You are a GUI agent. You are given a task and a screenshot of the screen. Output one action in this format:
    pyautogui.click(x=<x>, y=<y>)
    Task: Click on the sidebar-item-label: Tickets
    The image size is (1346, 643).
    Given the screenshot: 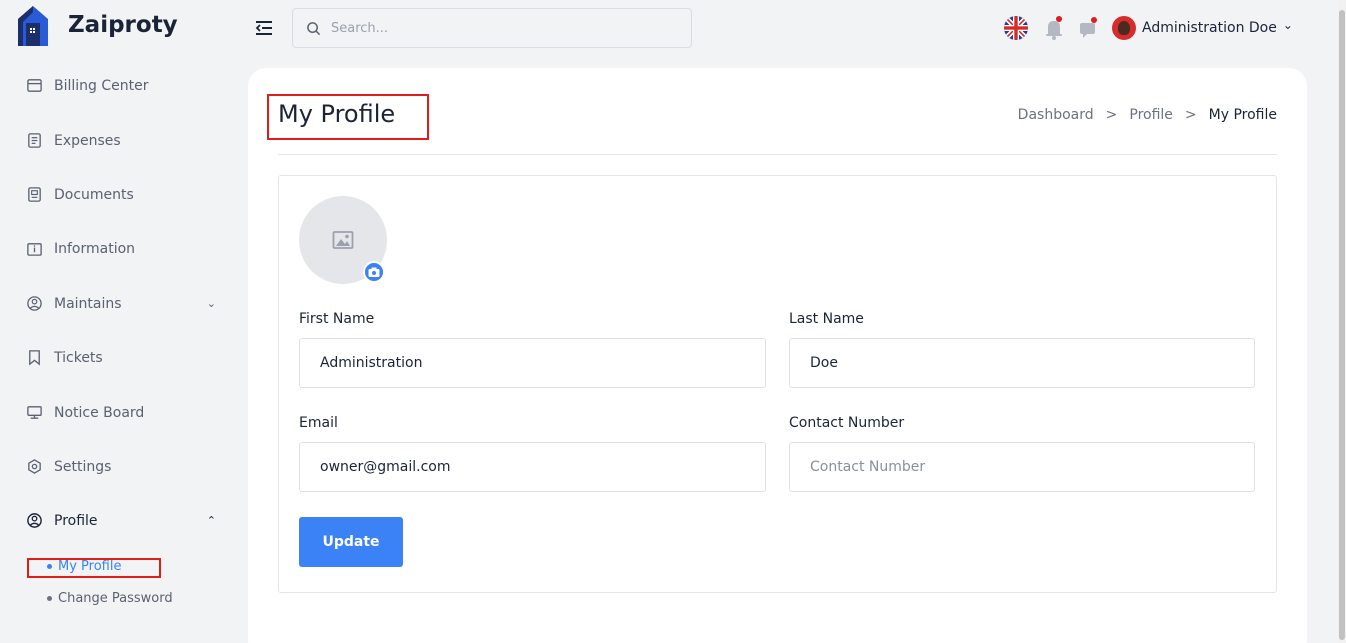 What is the action you would take?
    pyautogui.click(x=78, y=357)
    